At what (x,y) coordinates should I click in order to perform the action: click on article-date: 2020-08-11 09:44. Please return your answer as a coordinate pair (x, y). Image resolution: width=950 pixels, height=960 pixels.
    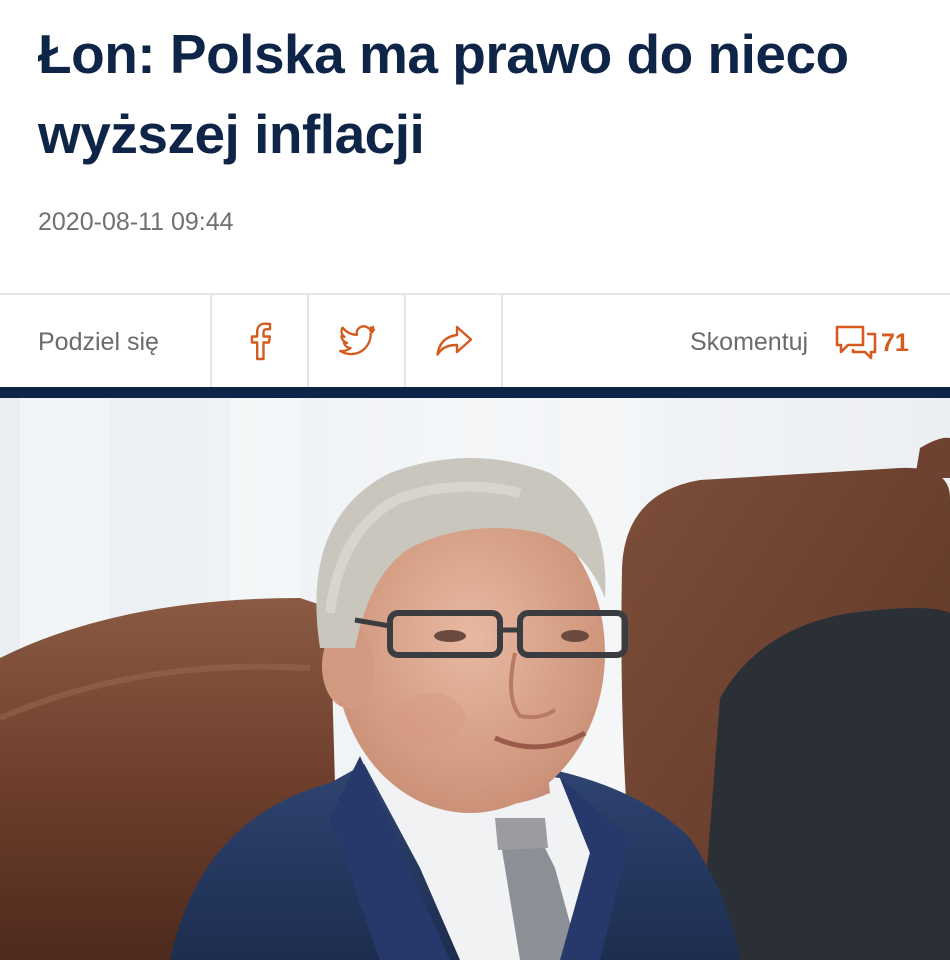
    Looking at the image, I should click on (136, 222).